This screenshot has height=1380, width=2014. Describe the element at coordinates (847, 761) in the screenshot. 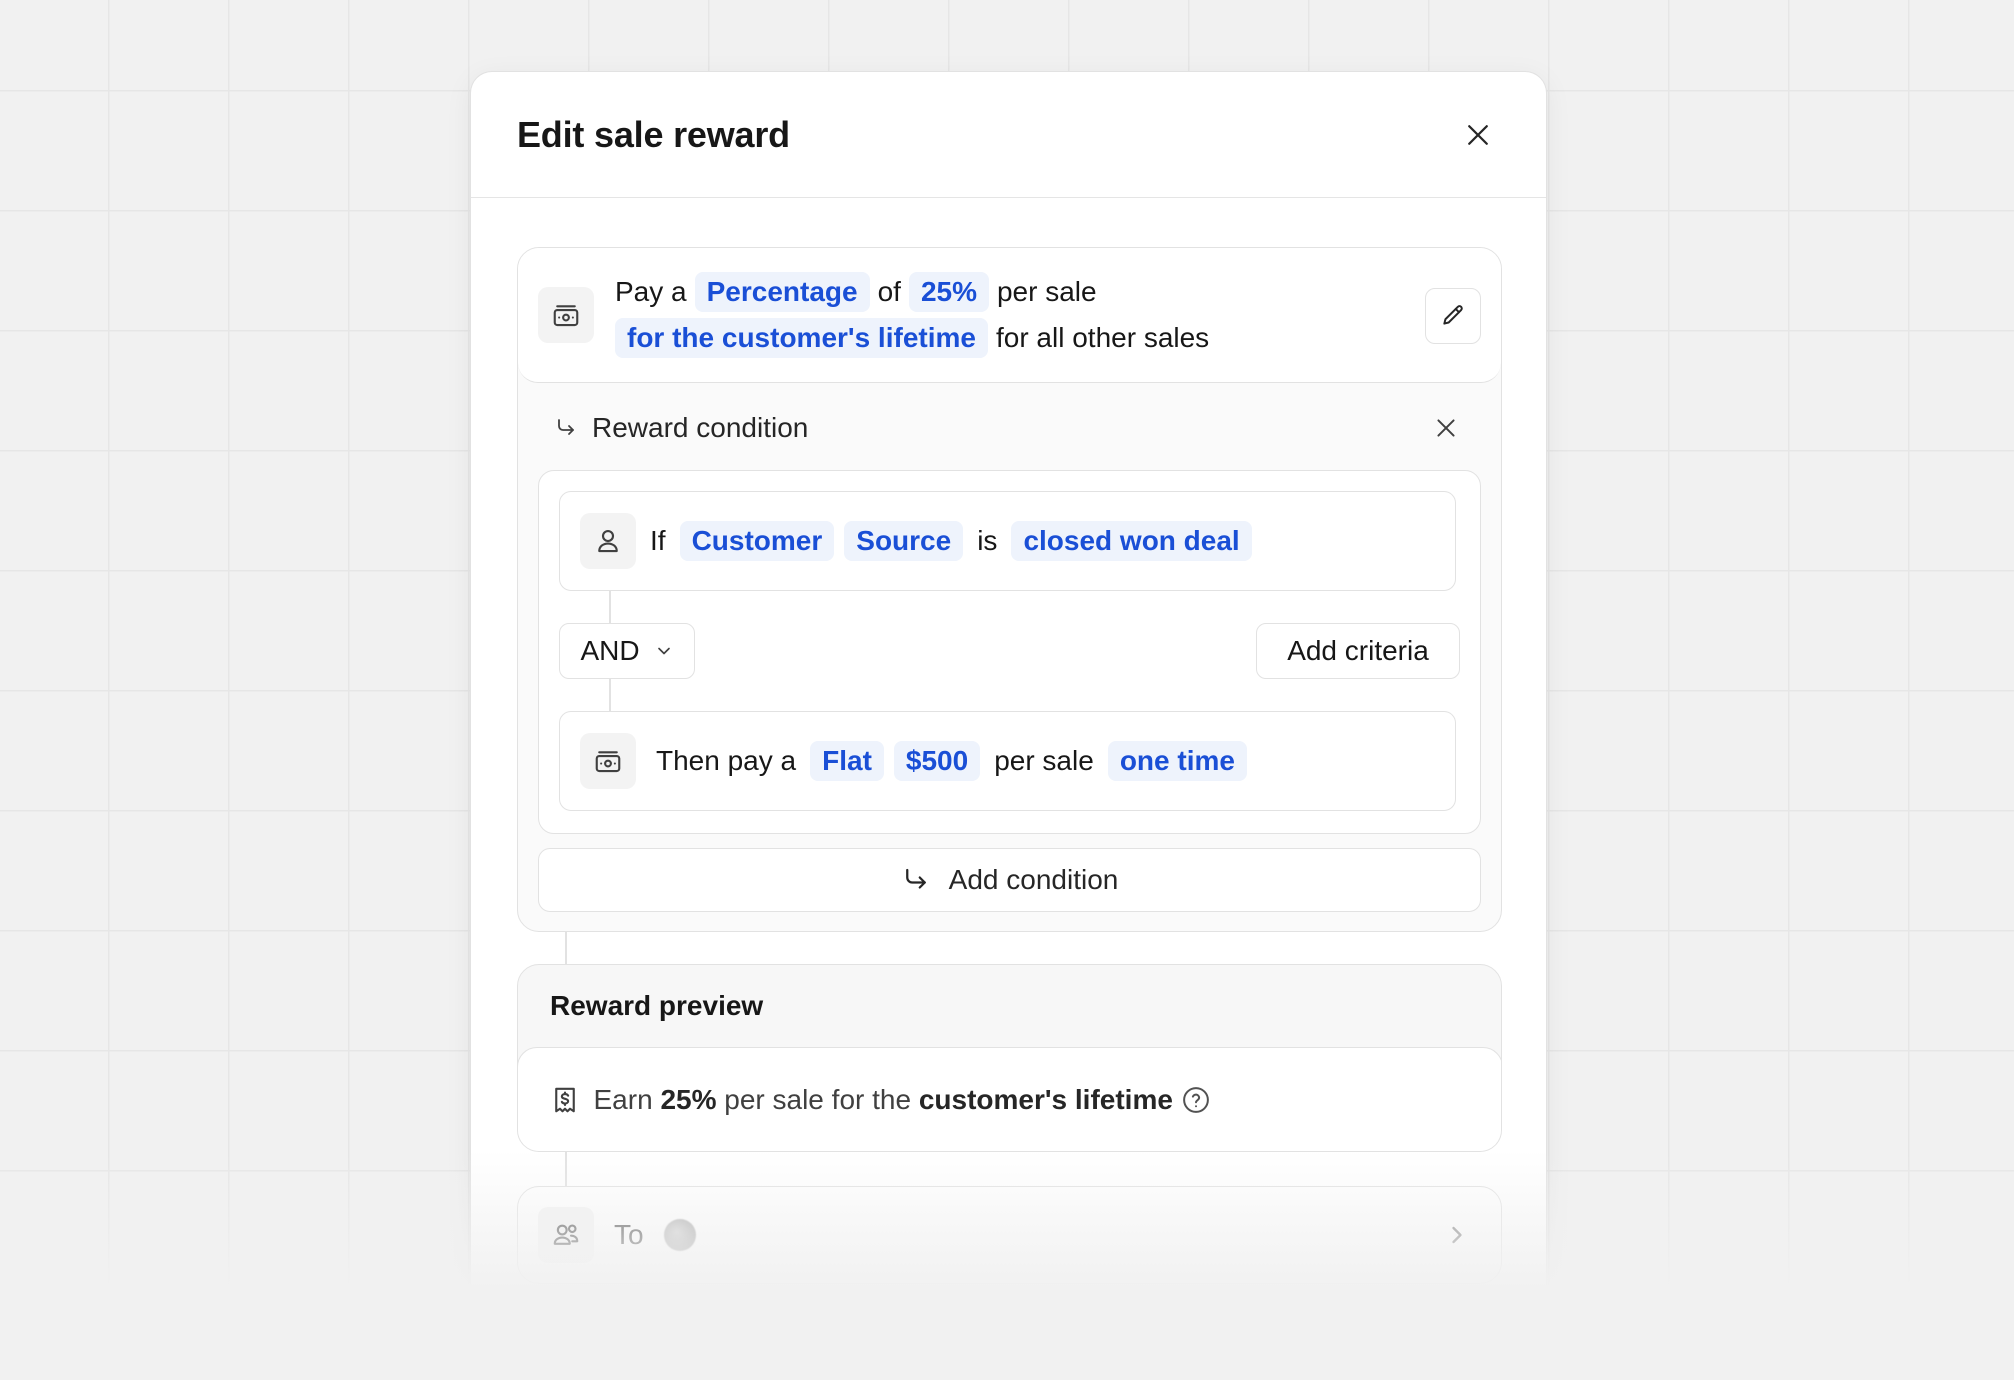

I see `then-type-chip: Flat` at that location.